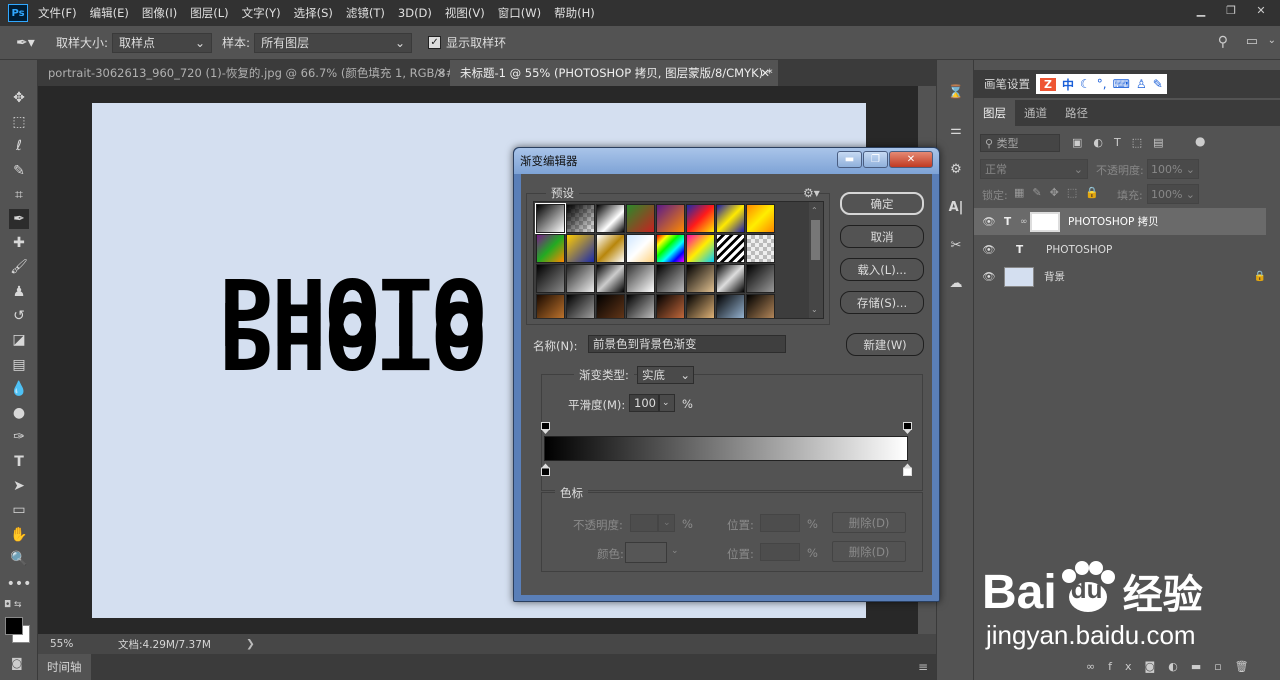 This screenshot has height=680, width=1280. I want to click on menu-view: 视图(V), so click(465, 13).